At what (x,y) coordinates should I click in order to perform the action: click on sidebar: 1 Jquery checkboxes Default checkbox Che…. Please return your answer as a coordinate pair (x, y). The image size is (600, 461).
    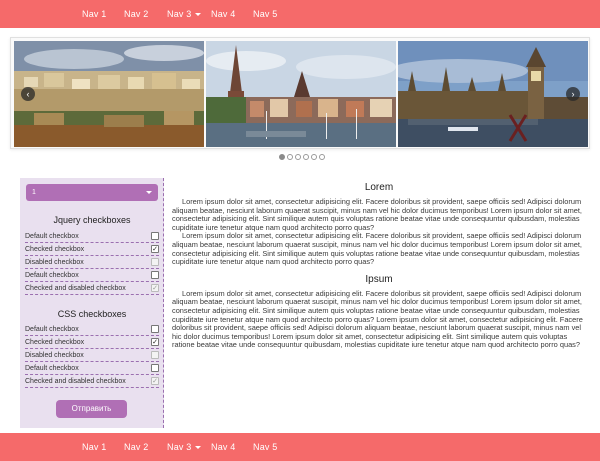
    Looking at the image, I should click on (92, 303).